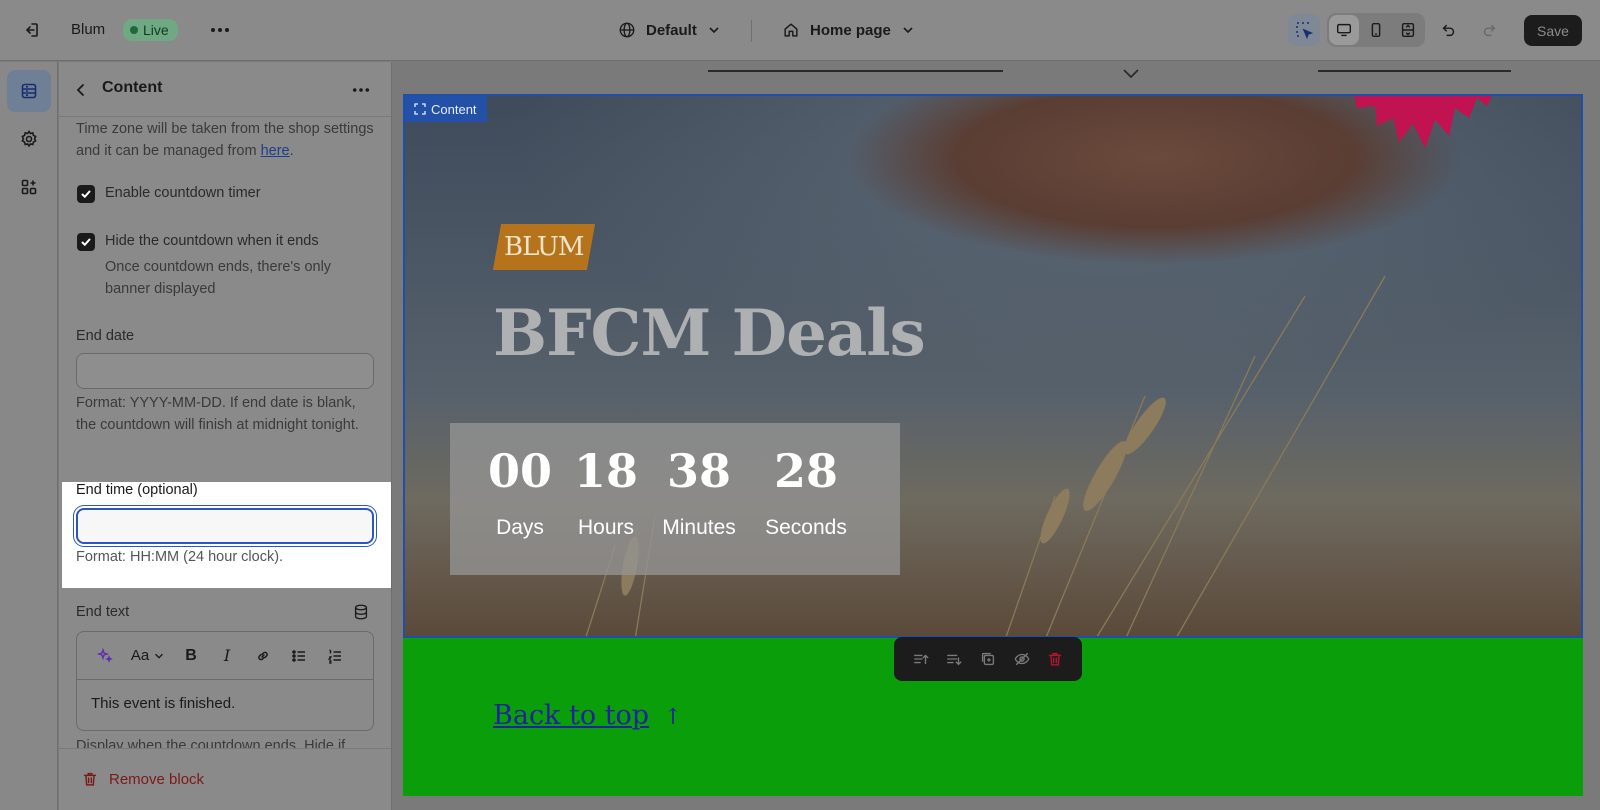  I want to click on enable-countdown-checkbox, so click(86, 194).